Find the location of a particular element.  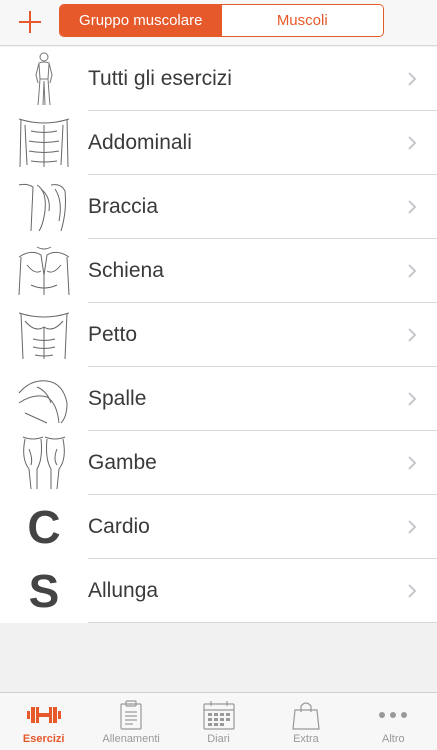

tab-label: Altro is located at coordinates (393, 739).